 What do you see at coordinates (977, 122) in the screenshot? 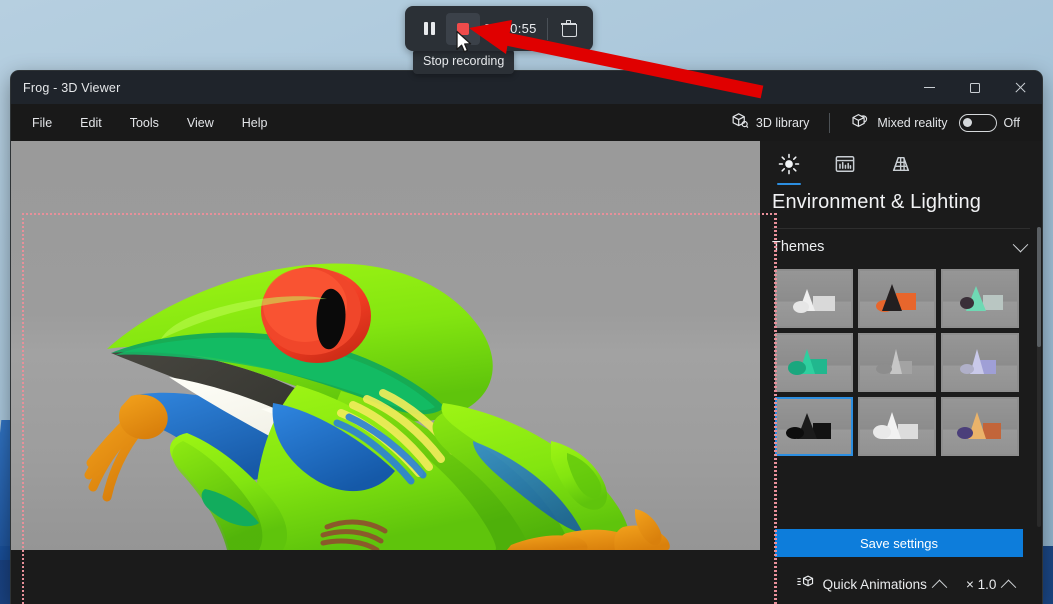
I see `mixed-reality-toggle` at bounding box center [977, 122].